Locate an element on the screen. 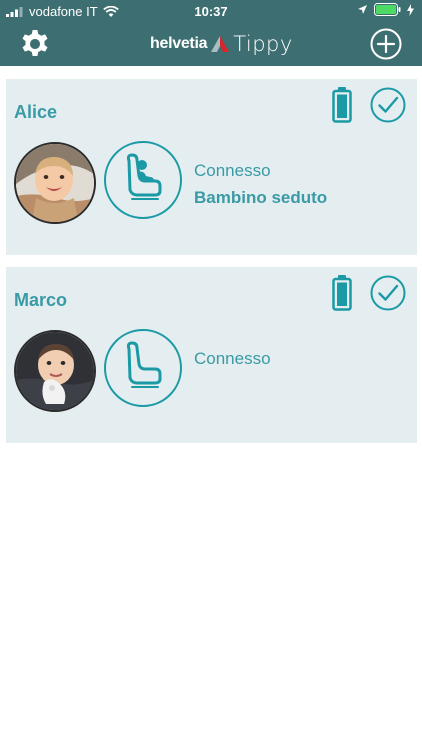 The height and width of the screenshot is (750, 422). brand-name: helvetia is located at coordinates (179, 43).